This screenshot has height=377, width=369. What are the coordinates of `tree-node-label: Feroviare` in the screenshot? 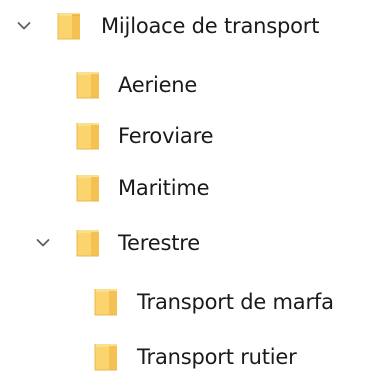 It's located at (166, 136).